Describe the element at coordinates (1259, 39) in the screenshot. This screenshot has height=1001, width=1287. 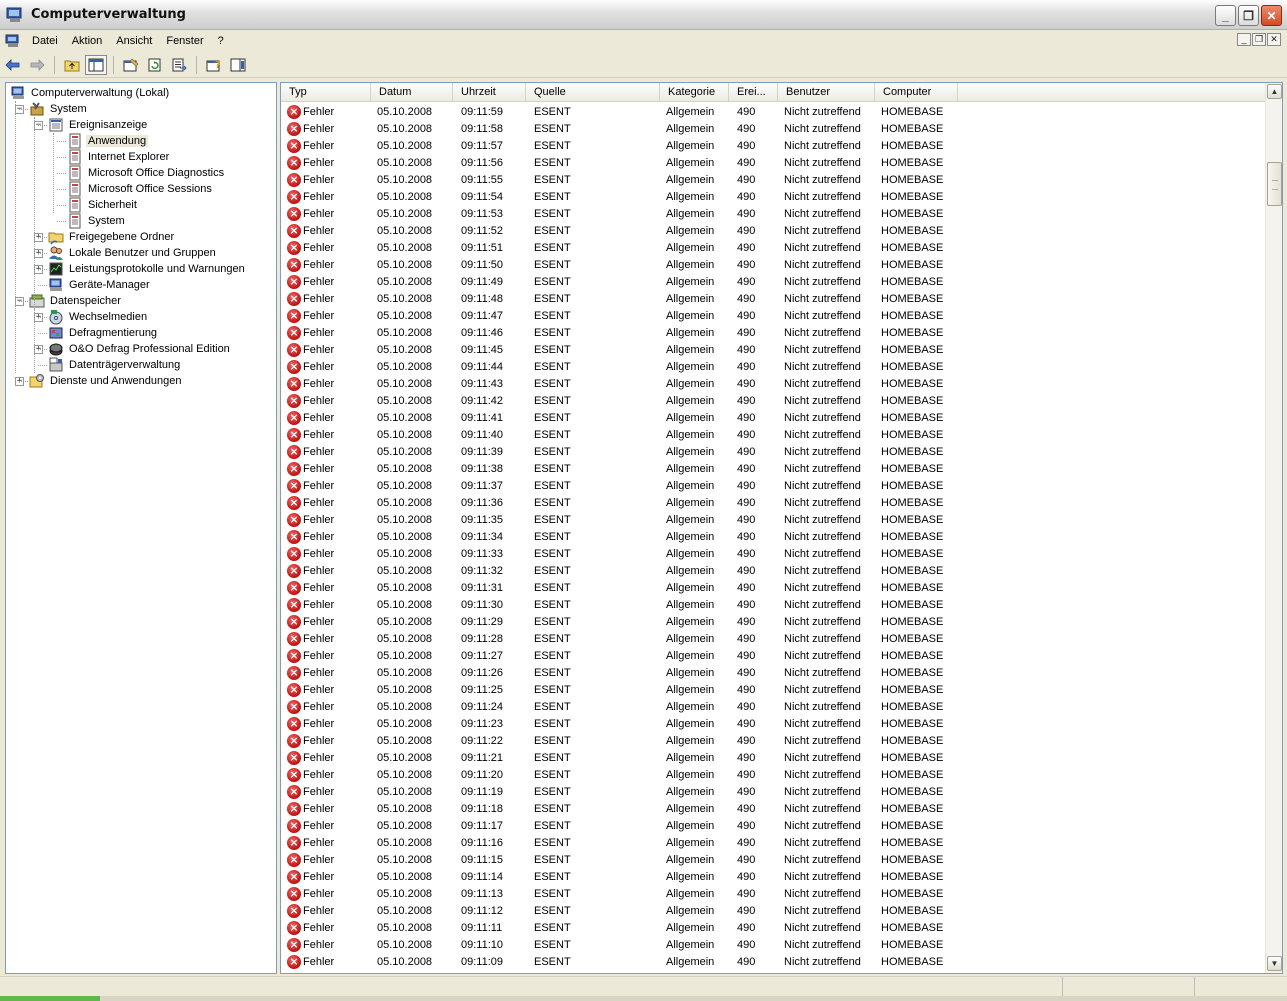
I see `mdi-restore-button: ❐` at that location.